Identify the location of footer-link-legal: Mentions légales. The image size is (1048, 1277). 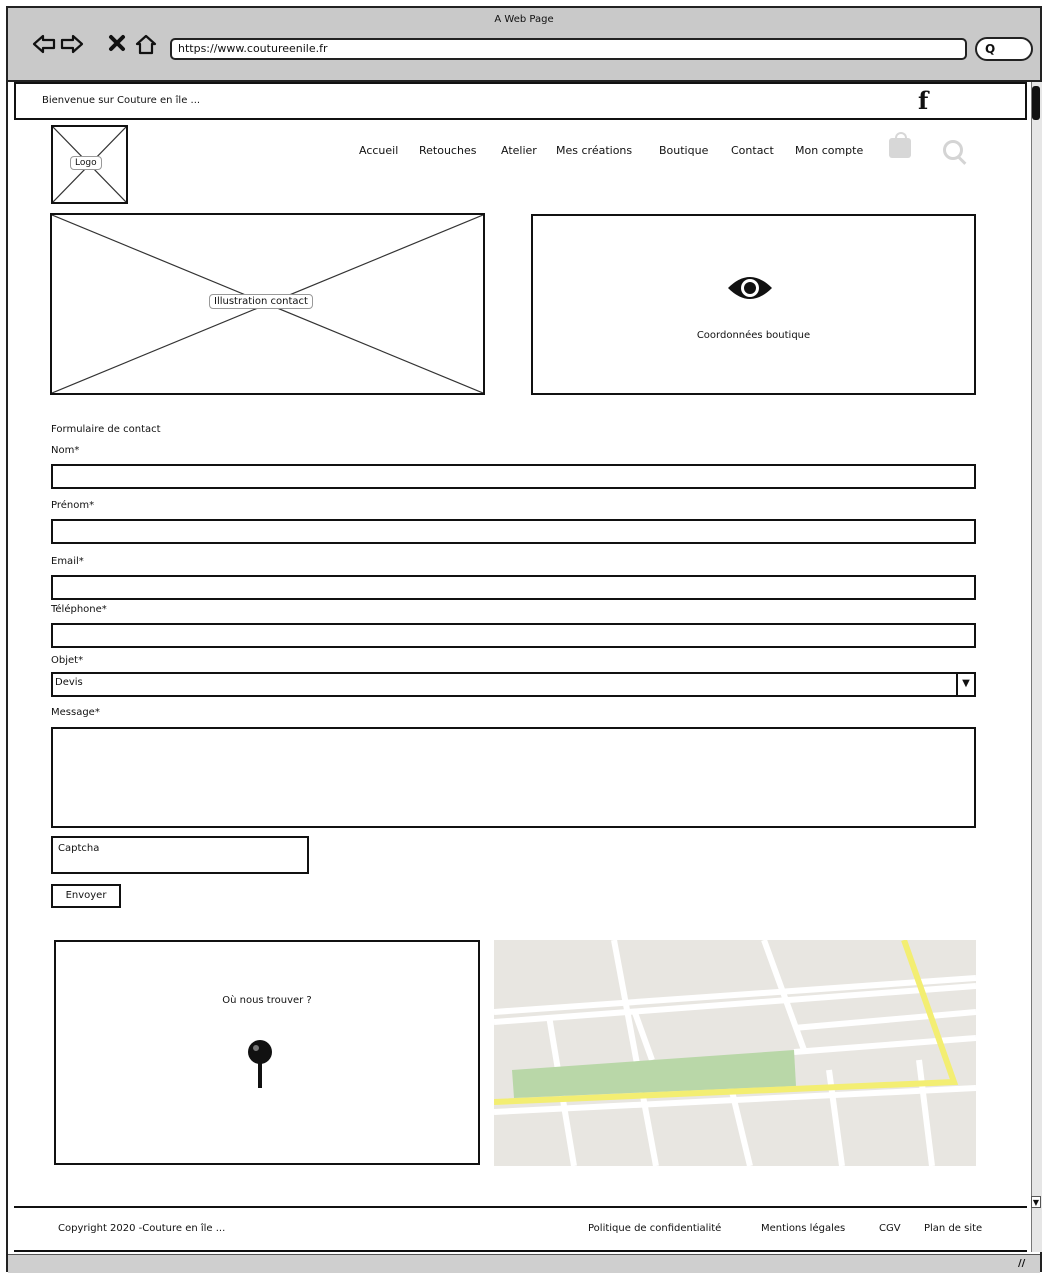
(803, 1228).